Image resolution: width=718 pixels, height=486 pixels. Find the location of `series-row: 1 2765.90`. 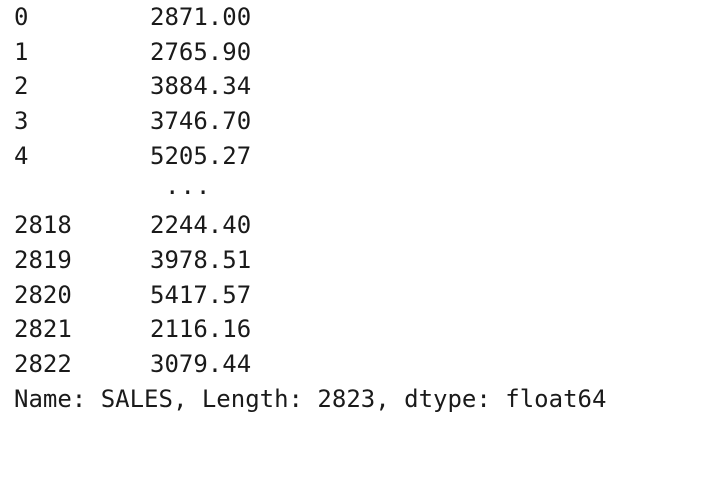

series-row: 1 2765.90 is located at coordinates (364, 52).